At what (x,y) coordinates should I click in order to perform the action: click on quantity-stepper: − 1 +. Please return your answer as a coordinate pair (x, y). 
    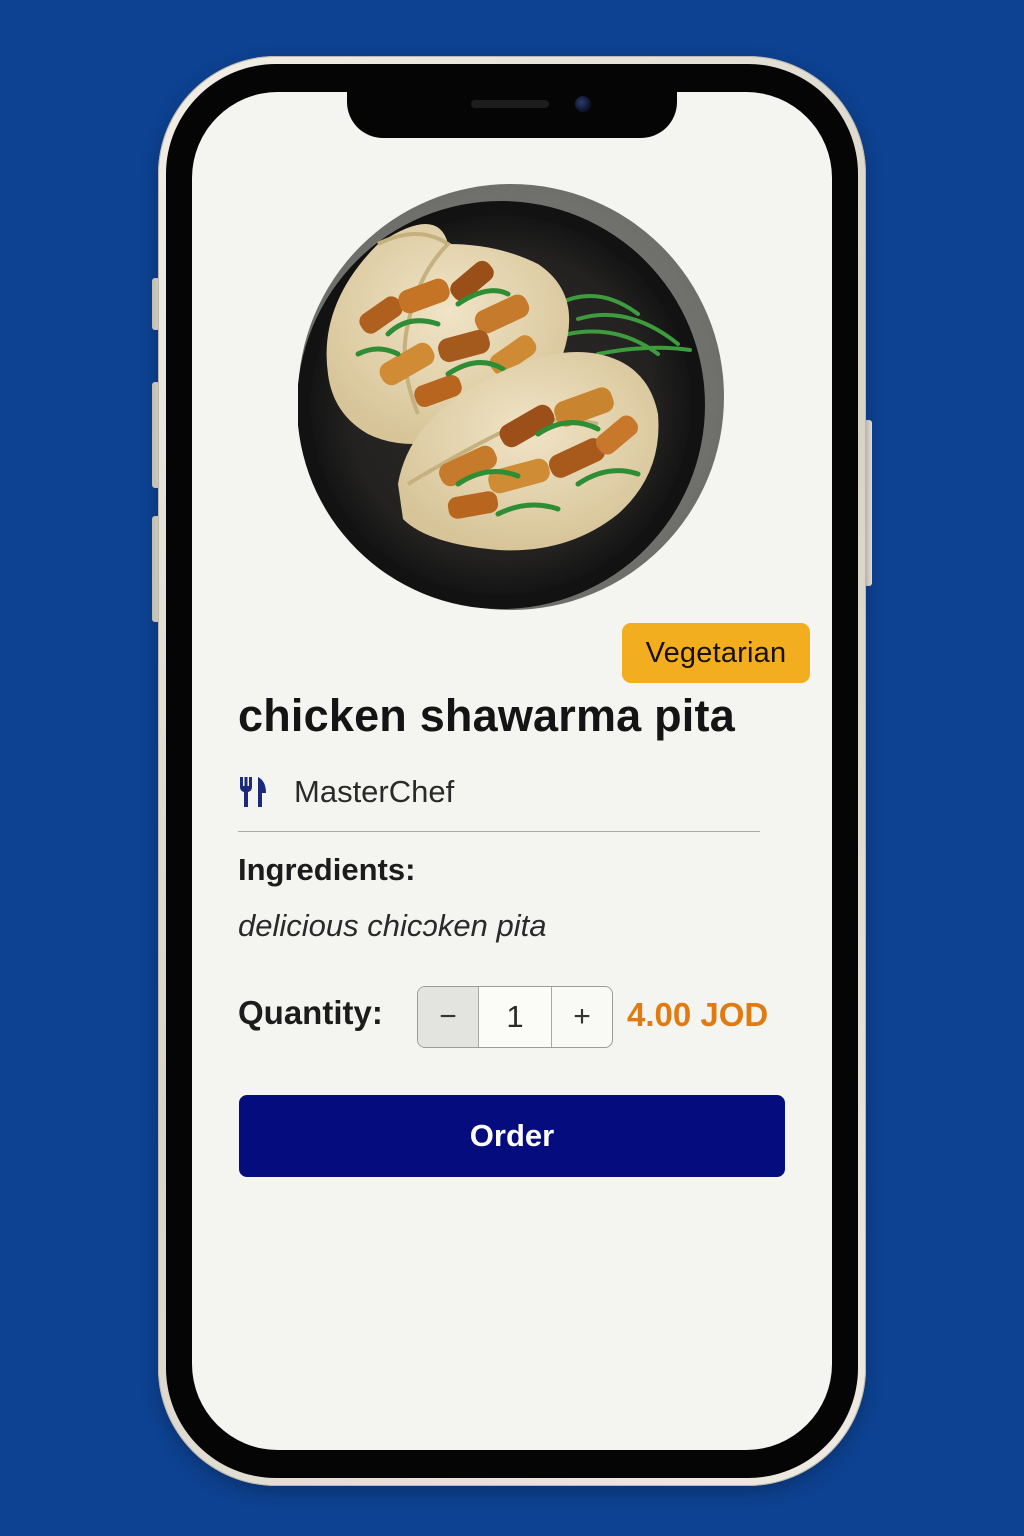
    Looking at the image, I should click on (515, 1017).